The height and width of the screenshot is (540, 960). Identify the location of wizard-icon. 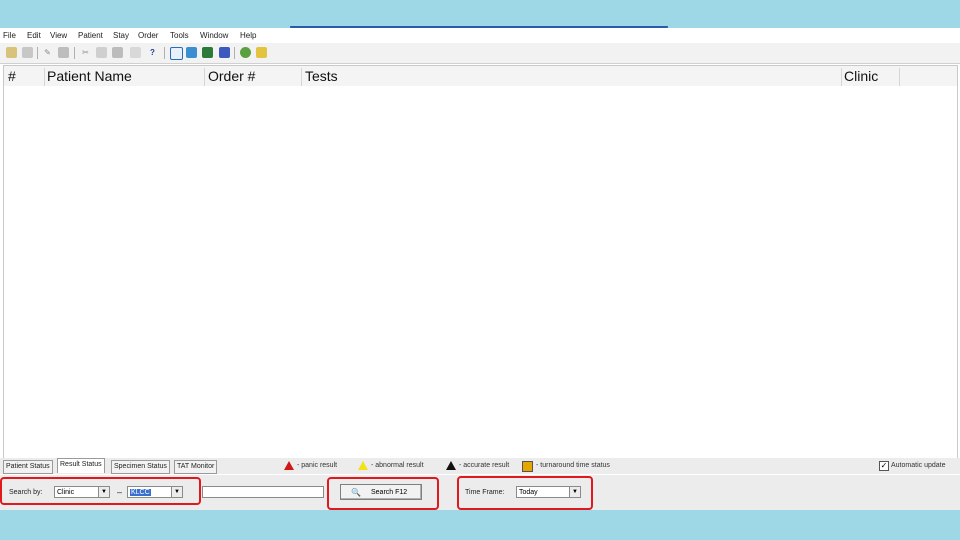
(261, 52).